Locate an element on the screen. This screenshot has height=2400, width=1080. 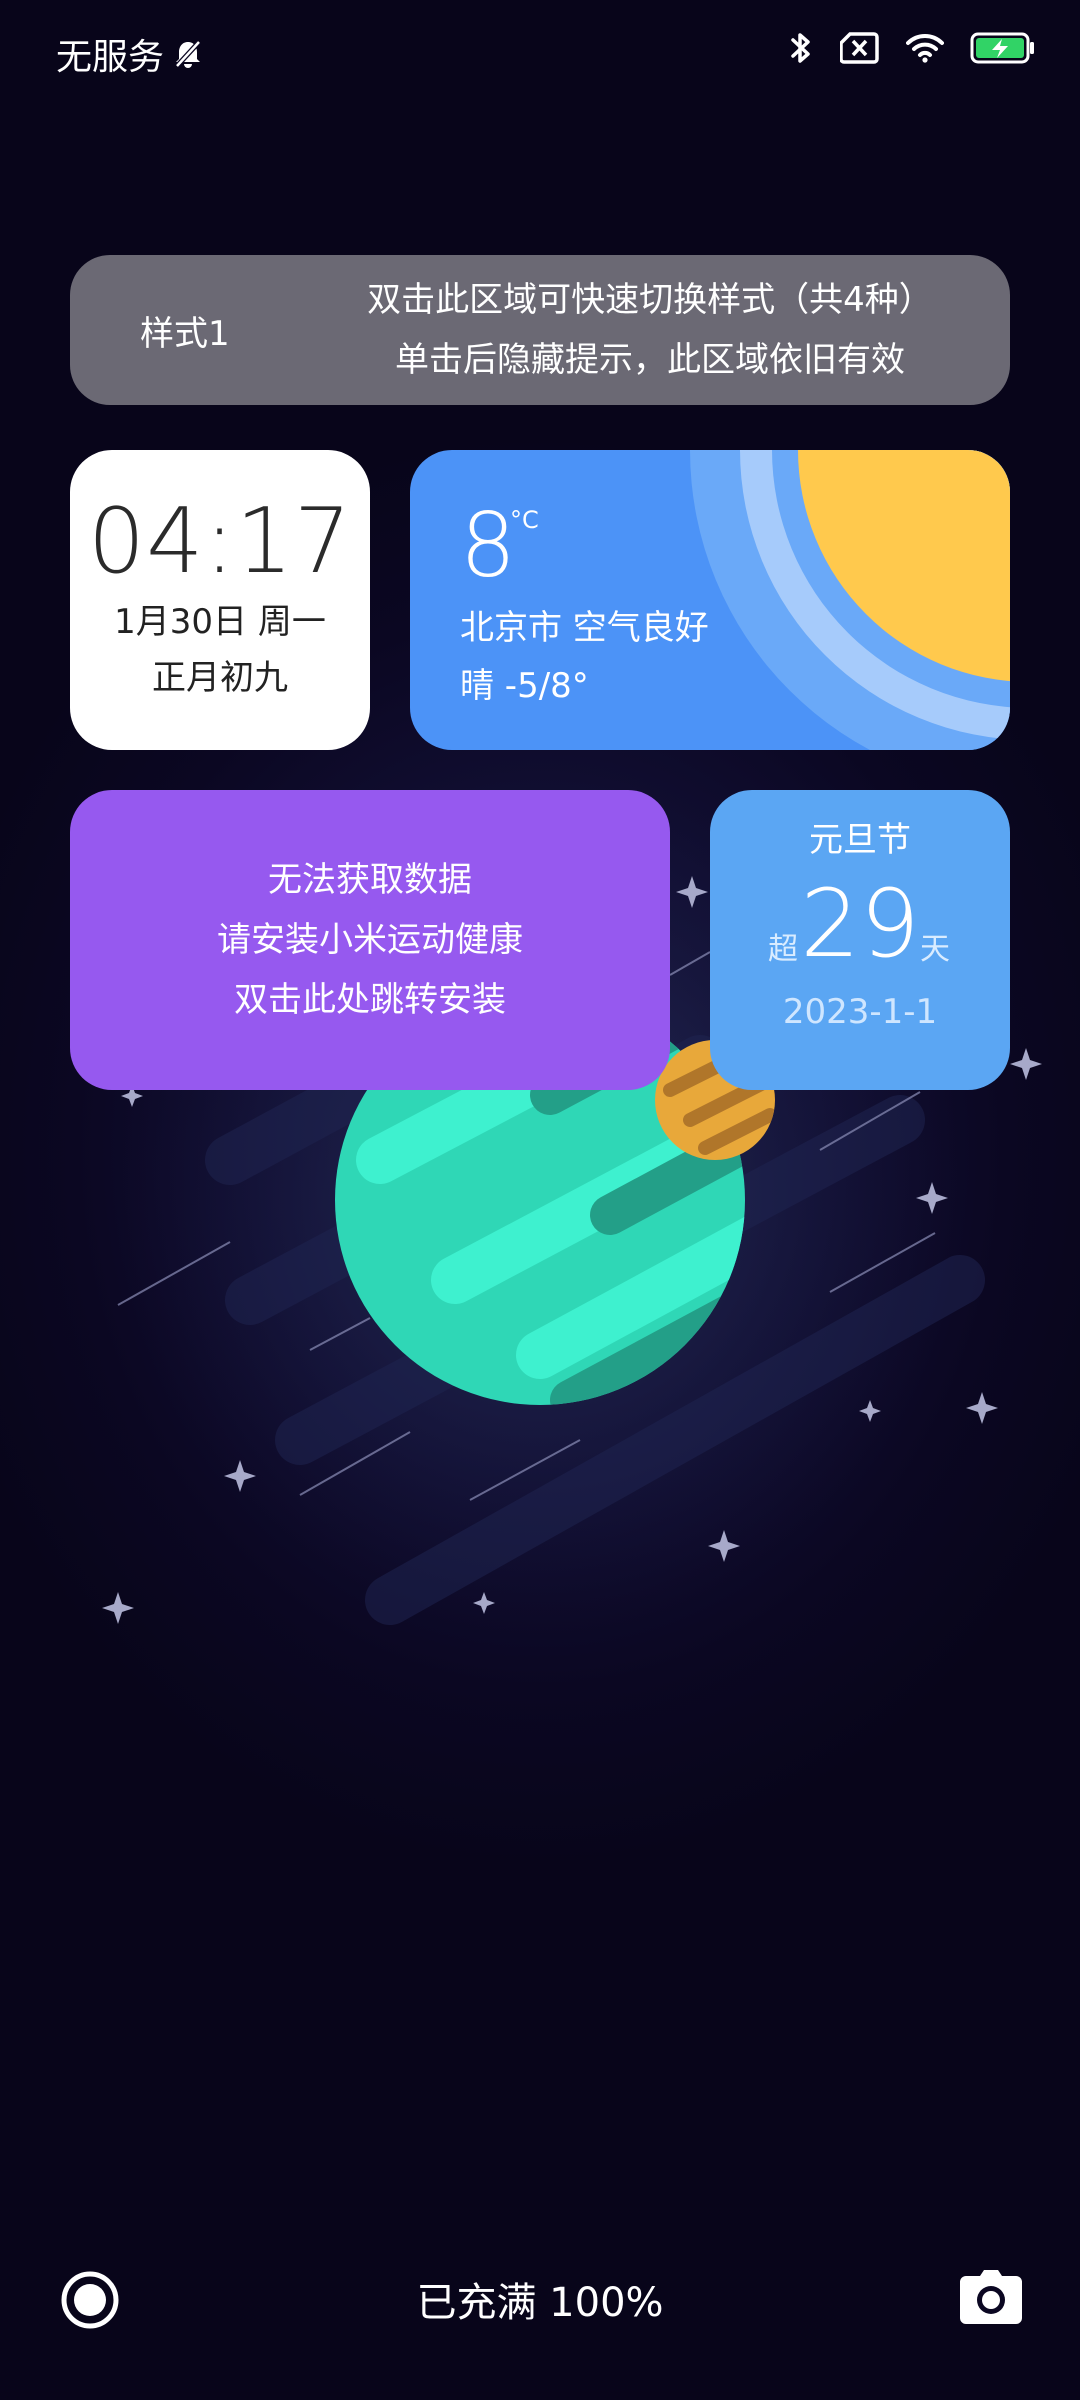
no-sim-icon is located at coordinates (859, 48).